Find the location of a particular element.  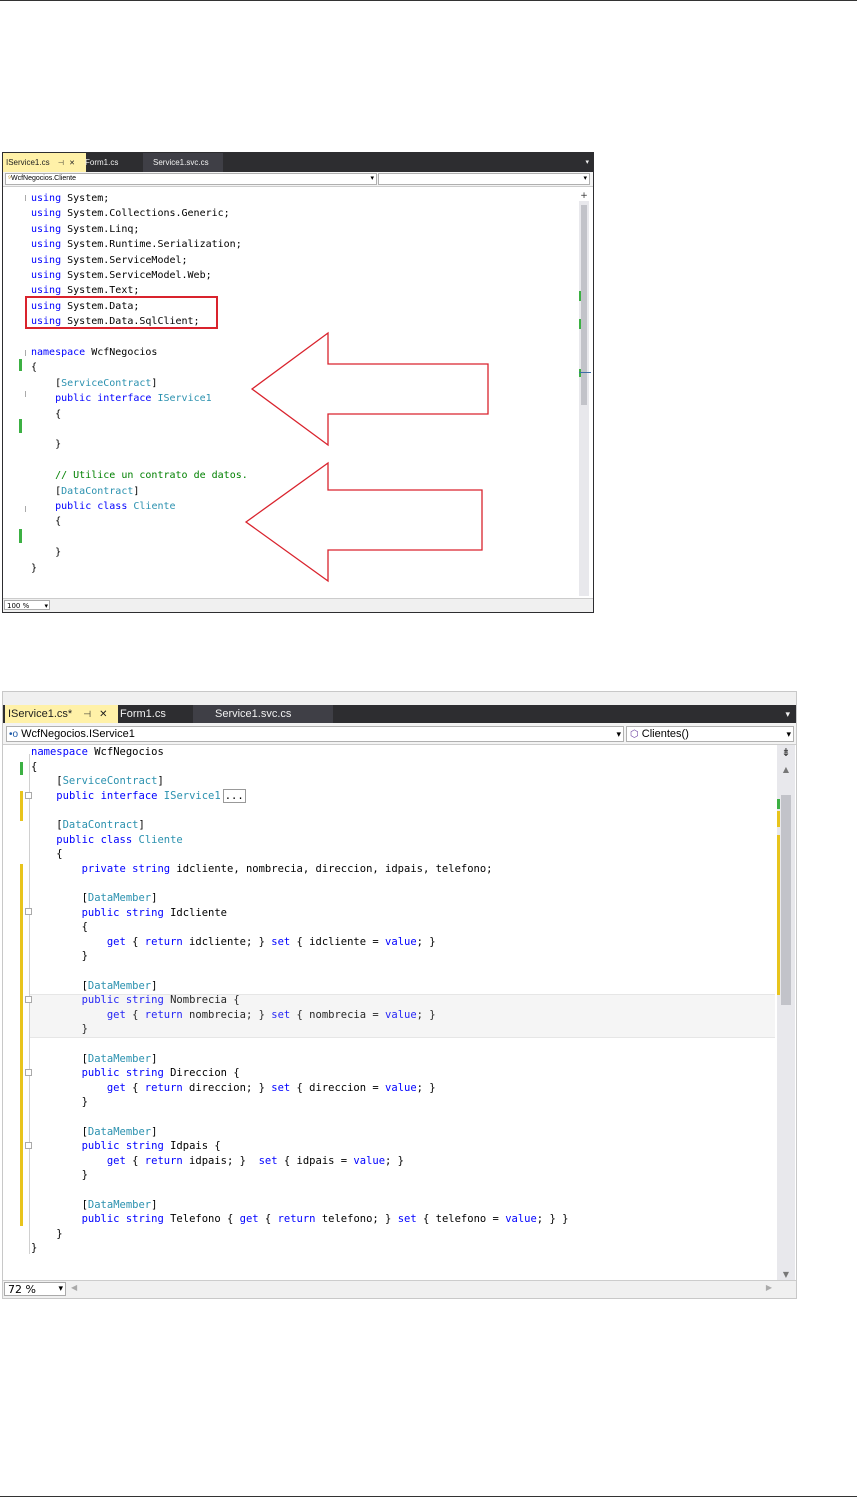

method-icon: ⬡ is located at coordinates (634, 734).